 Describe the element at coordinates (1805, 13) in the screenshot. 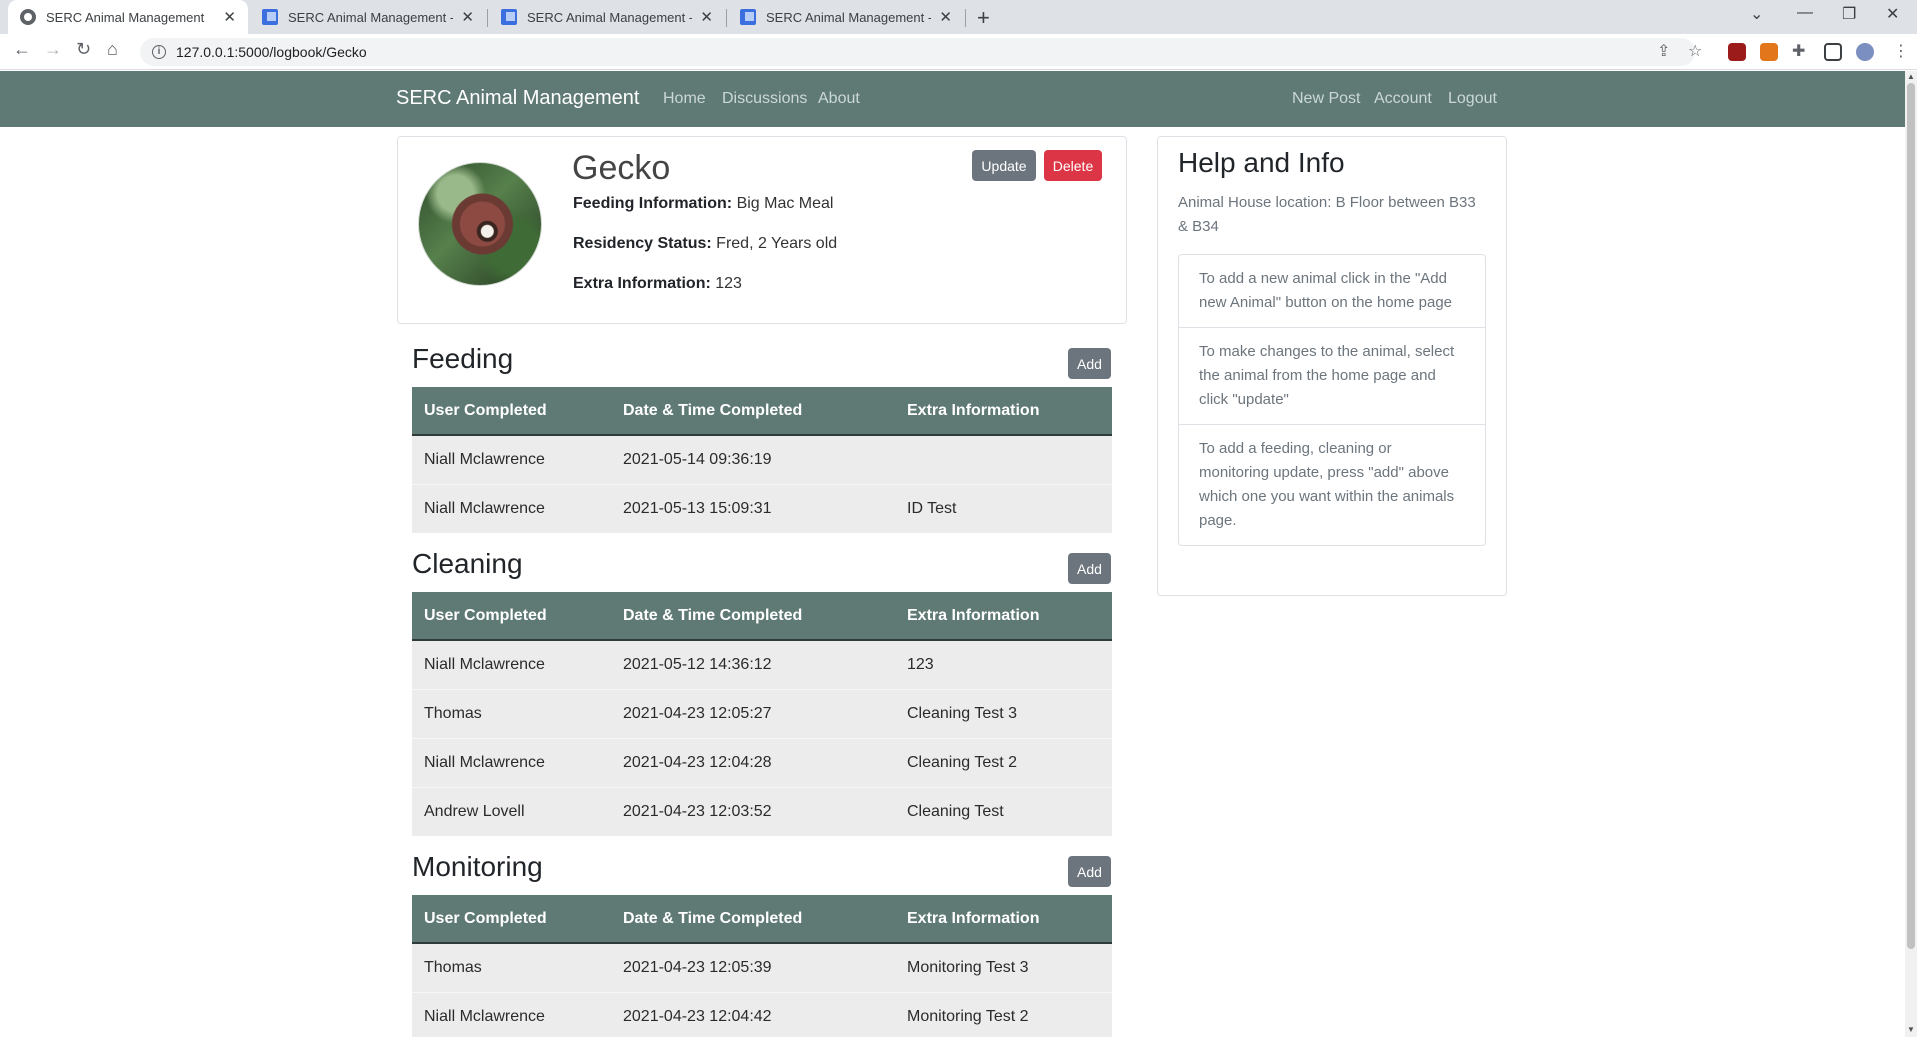

I see `minimize-icon: —` at that location.